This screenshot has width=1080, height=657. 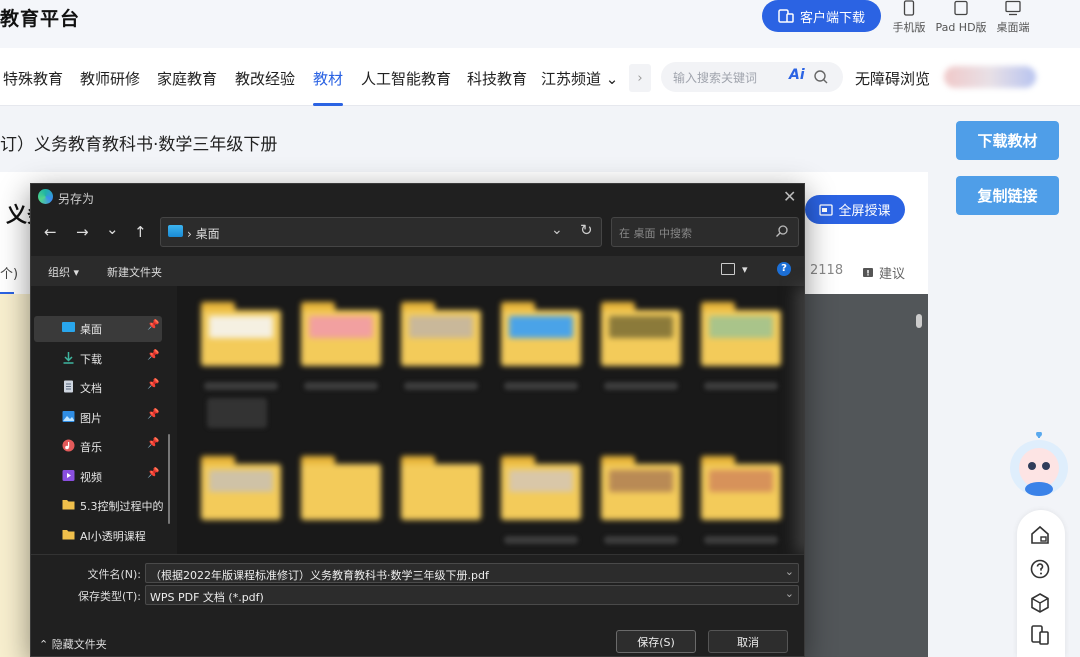 I want to click on search-box: 输入搜索关键词 Ai, so click(x=752, y=77).